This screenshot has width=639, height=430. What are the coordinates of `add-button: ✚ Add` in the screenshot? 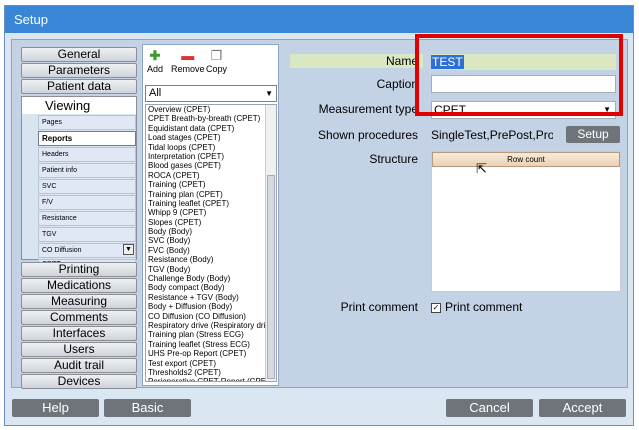 It's located at (155, 61).